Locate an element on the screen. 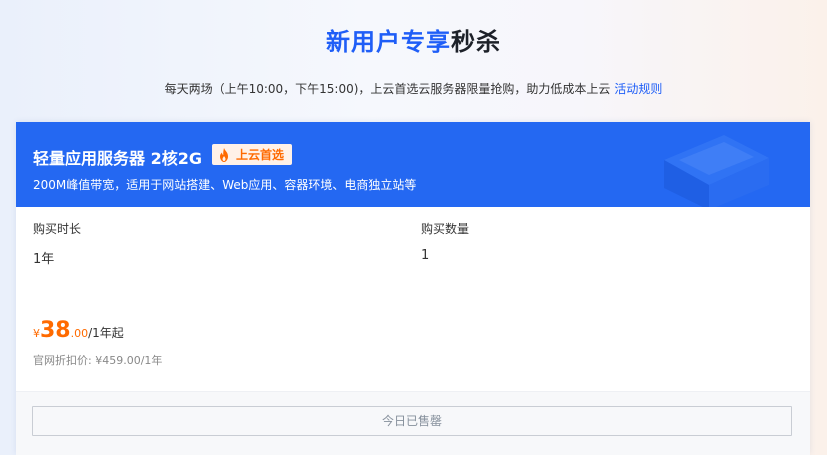  product-description: 200M峰值带宽，适用于网站搭建、Web应用、容器环境、电商独立站等 is located at coordinates (225, 185).